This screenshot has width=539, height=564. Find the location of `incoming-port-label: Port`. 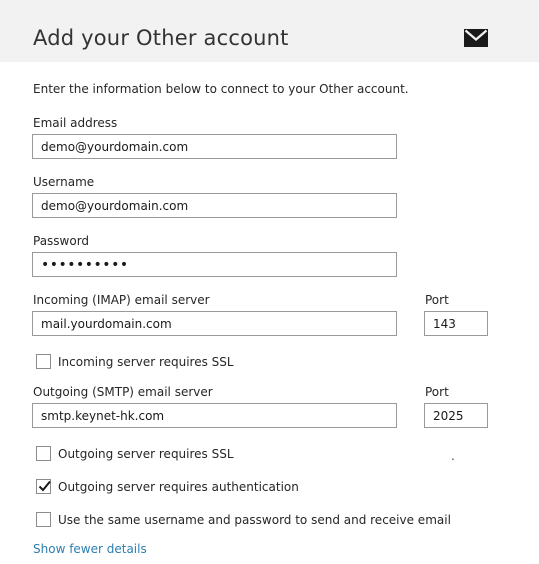

incoming-port-label: Port is located at coordinates (437, 300).